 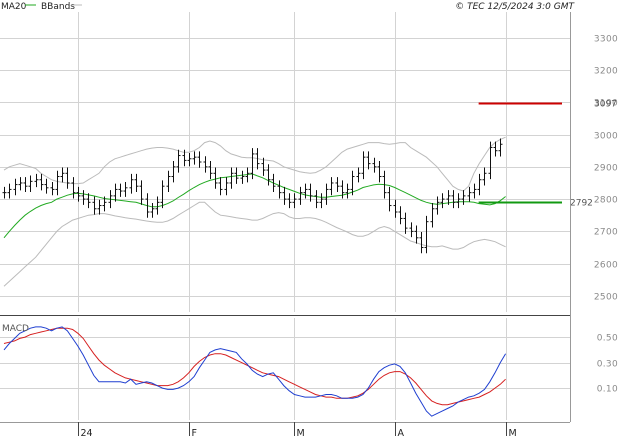 I want to click on price-tick-label: 3000, so click(x=606, y=137).